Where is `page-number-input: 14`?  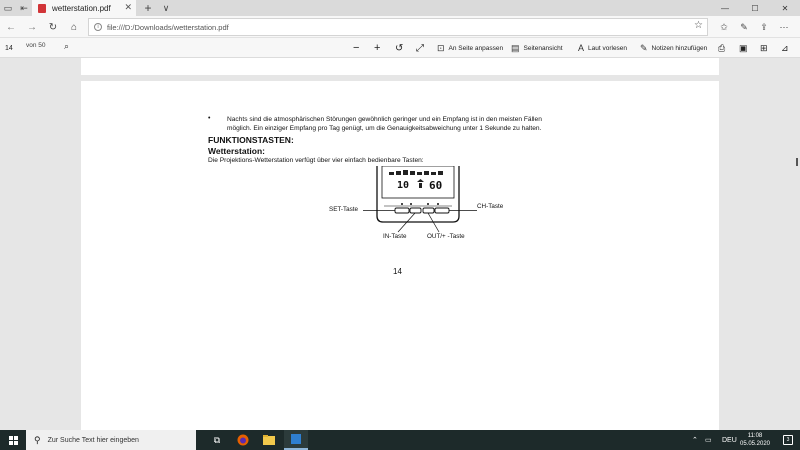
page-number-input: 14 is located at coordinates (12, 48).